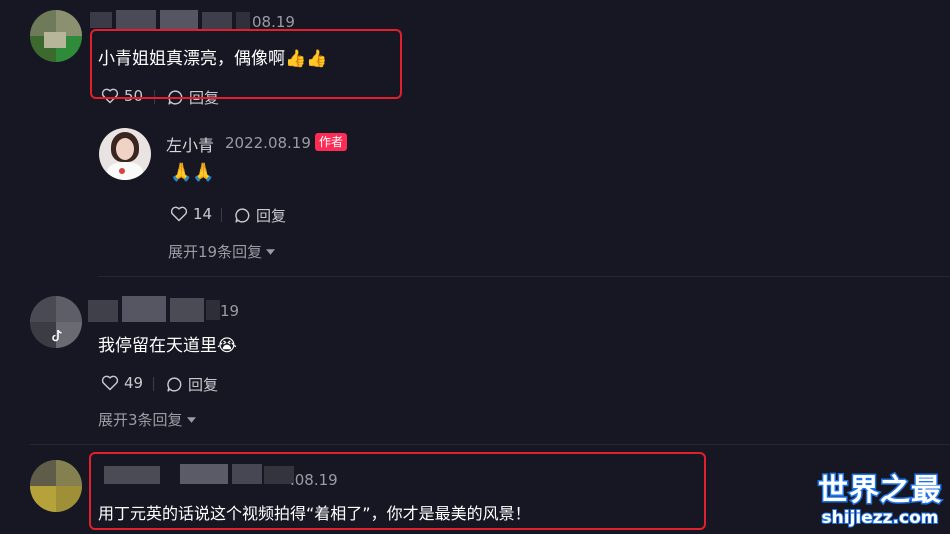  What do you see at coordinates (154, 311) in the screenshot?
I see `username-blurred` at bounding box center [154, 311].